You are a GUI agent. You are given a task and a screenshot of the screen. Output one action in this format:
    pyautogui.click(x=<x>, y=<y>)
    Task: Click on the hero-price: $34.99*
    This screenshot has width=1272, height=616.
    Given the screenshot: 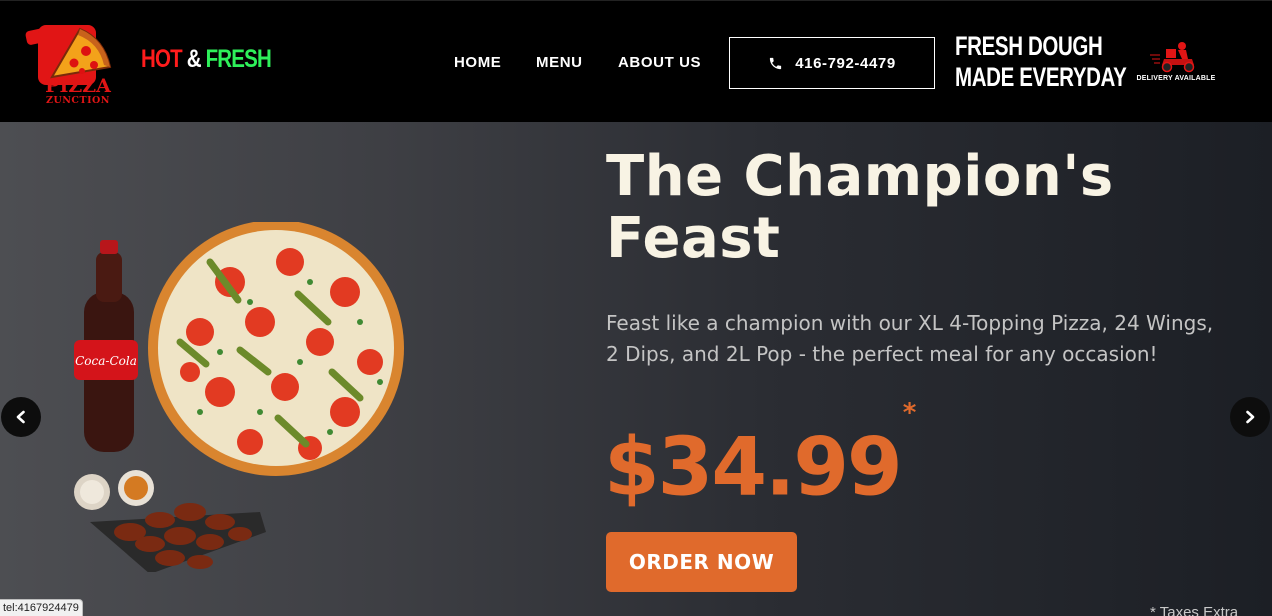 What is the action you would take?
    pyautogui.click(x=760, y=456)
    